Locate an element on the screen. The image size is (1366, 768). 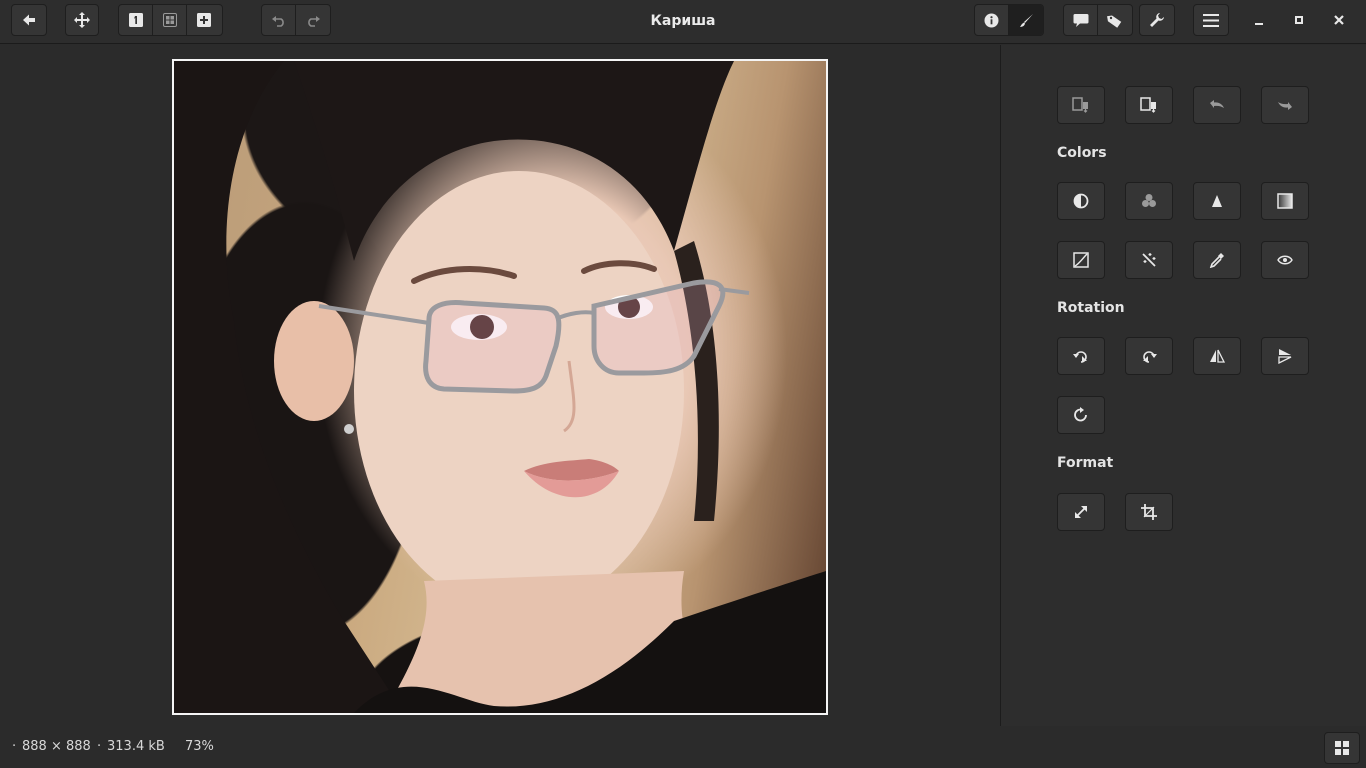
tools-button is located at coordinates (1157, 20).